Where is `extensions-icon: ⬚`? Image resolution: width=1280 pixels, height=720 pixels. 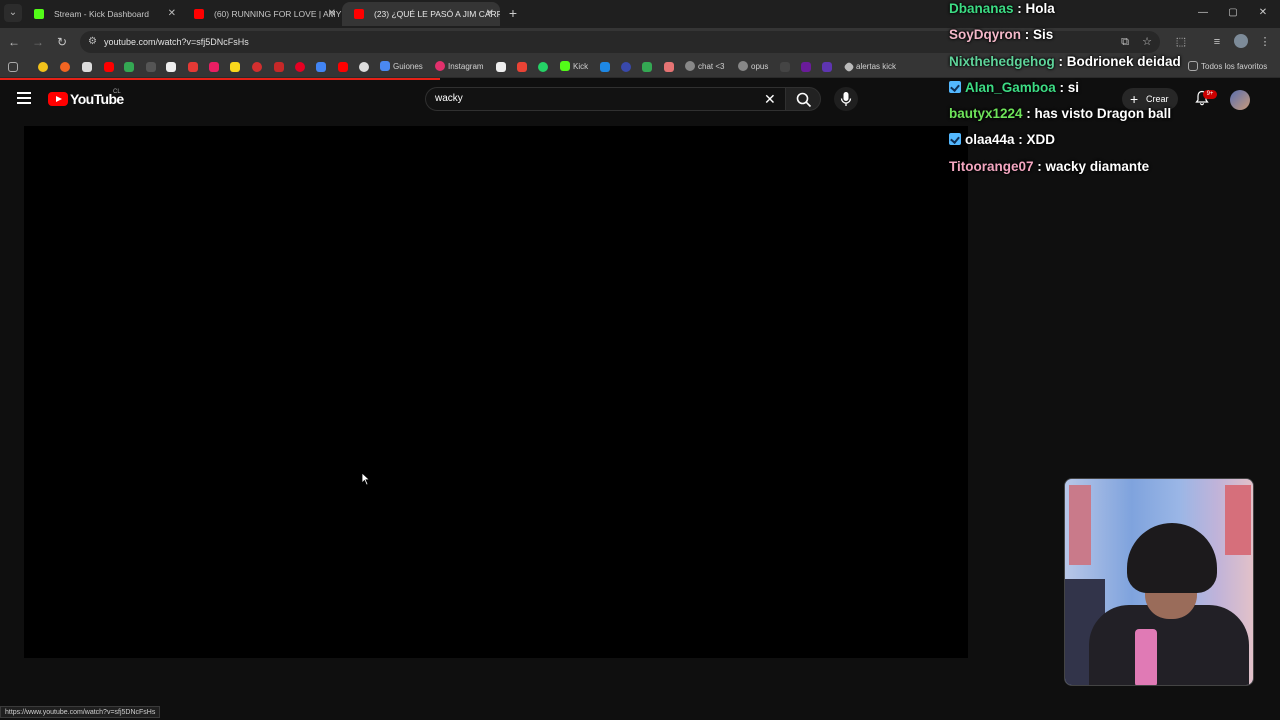
extensions-icon: ⬚ is located at coordinates (1181, 42).